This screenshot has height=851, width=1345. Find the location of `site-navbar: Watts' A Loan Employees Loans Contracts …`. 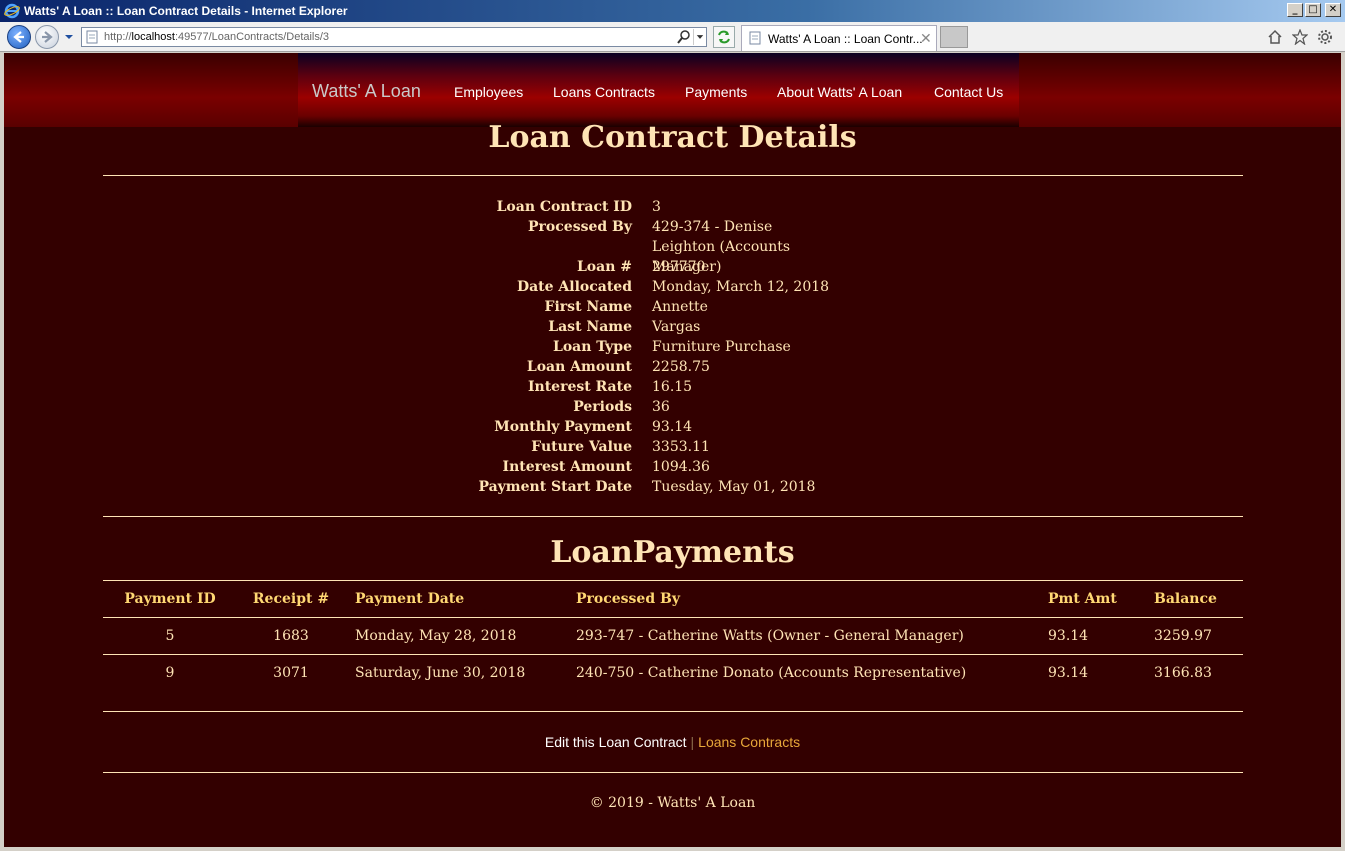

site-navbar: Watts' A Loan Employees Loans Contracts … is located at coordinates (658, 90).